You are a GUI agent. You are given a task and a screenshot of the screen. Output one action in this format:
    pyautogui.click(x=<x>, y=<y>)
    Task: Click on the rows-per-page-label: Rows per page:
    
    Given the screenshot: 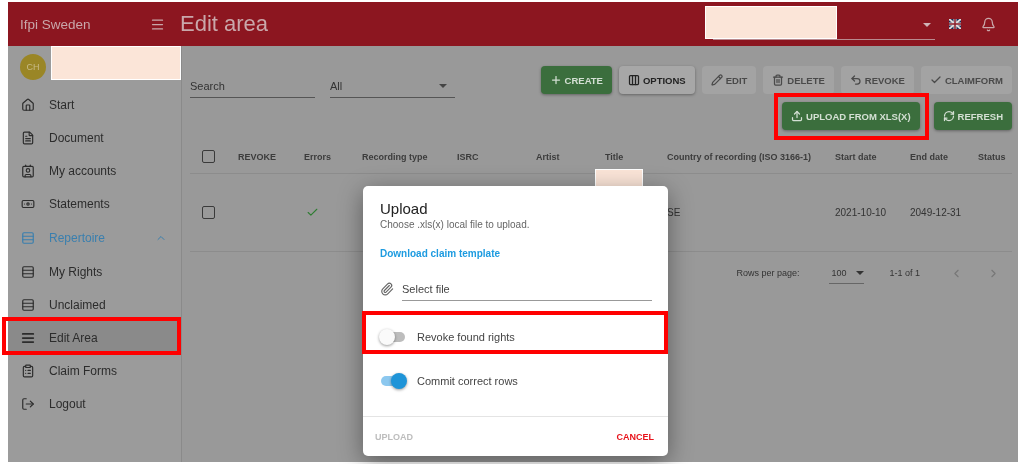 What is the action you would take?
    pyautogui.click(x=768, y=273)
    